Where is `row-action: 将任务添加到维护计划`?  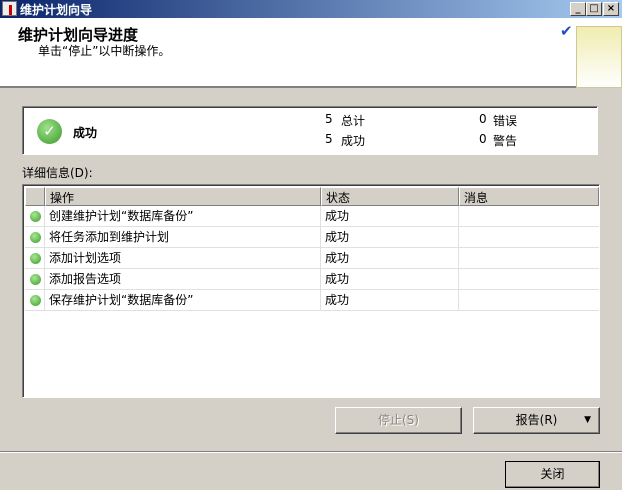
row-action: 将任务添加到维护计划 is located at coordinates (183, 237).